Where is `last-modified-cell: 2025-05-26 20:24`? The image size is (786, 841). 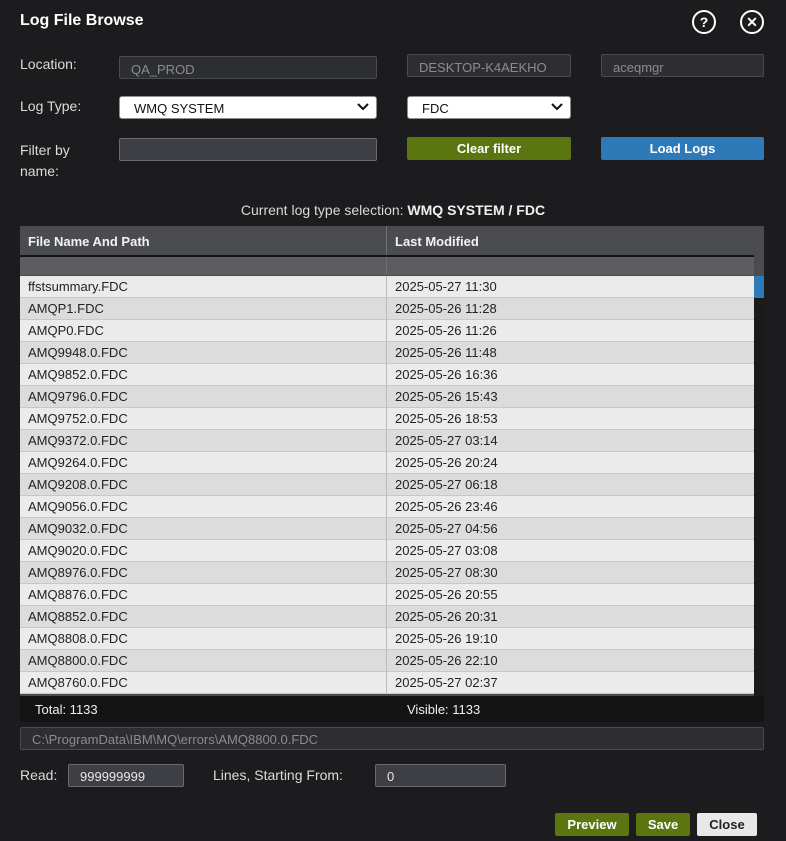 last-modified-cell: 2025-05-26 20:24 is located at coordinates (446, 462).